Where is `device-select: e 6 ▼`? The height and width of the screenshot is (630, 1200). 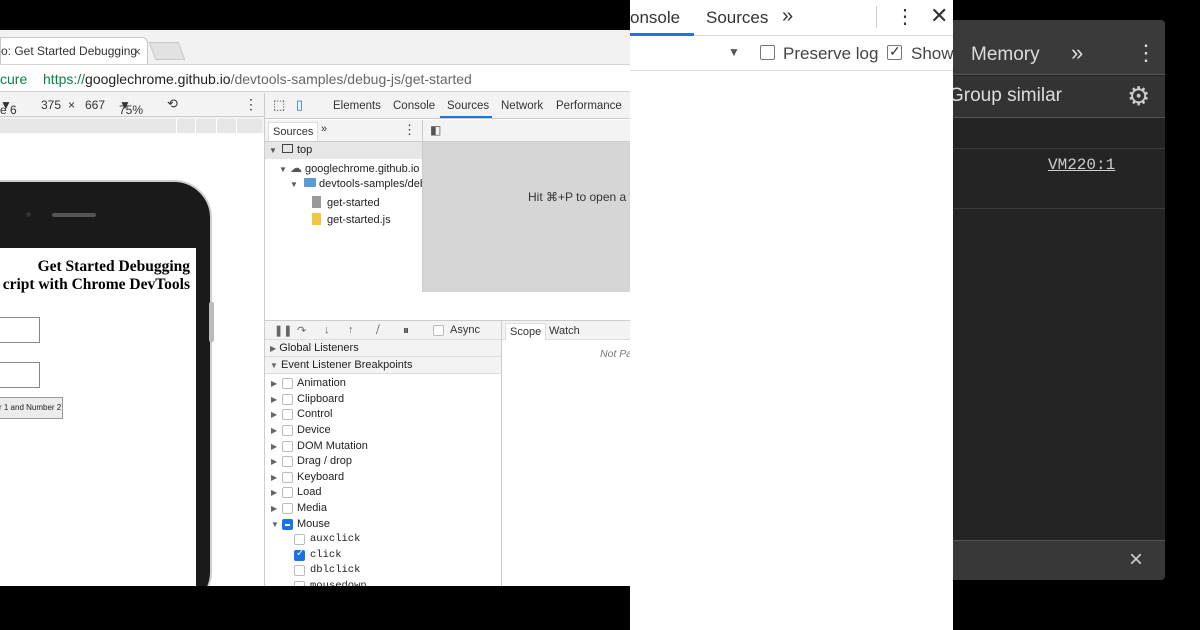
device-select: e 6 ▼ is located at coordinates (8, 107).